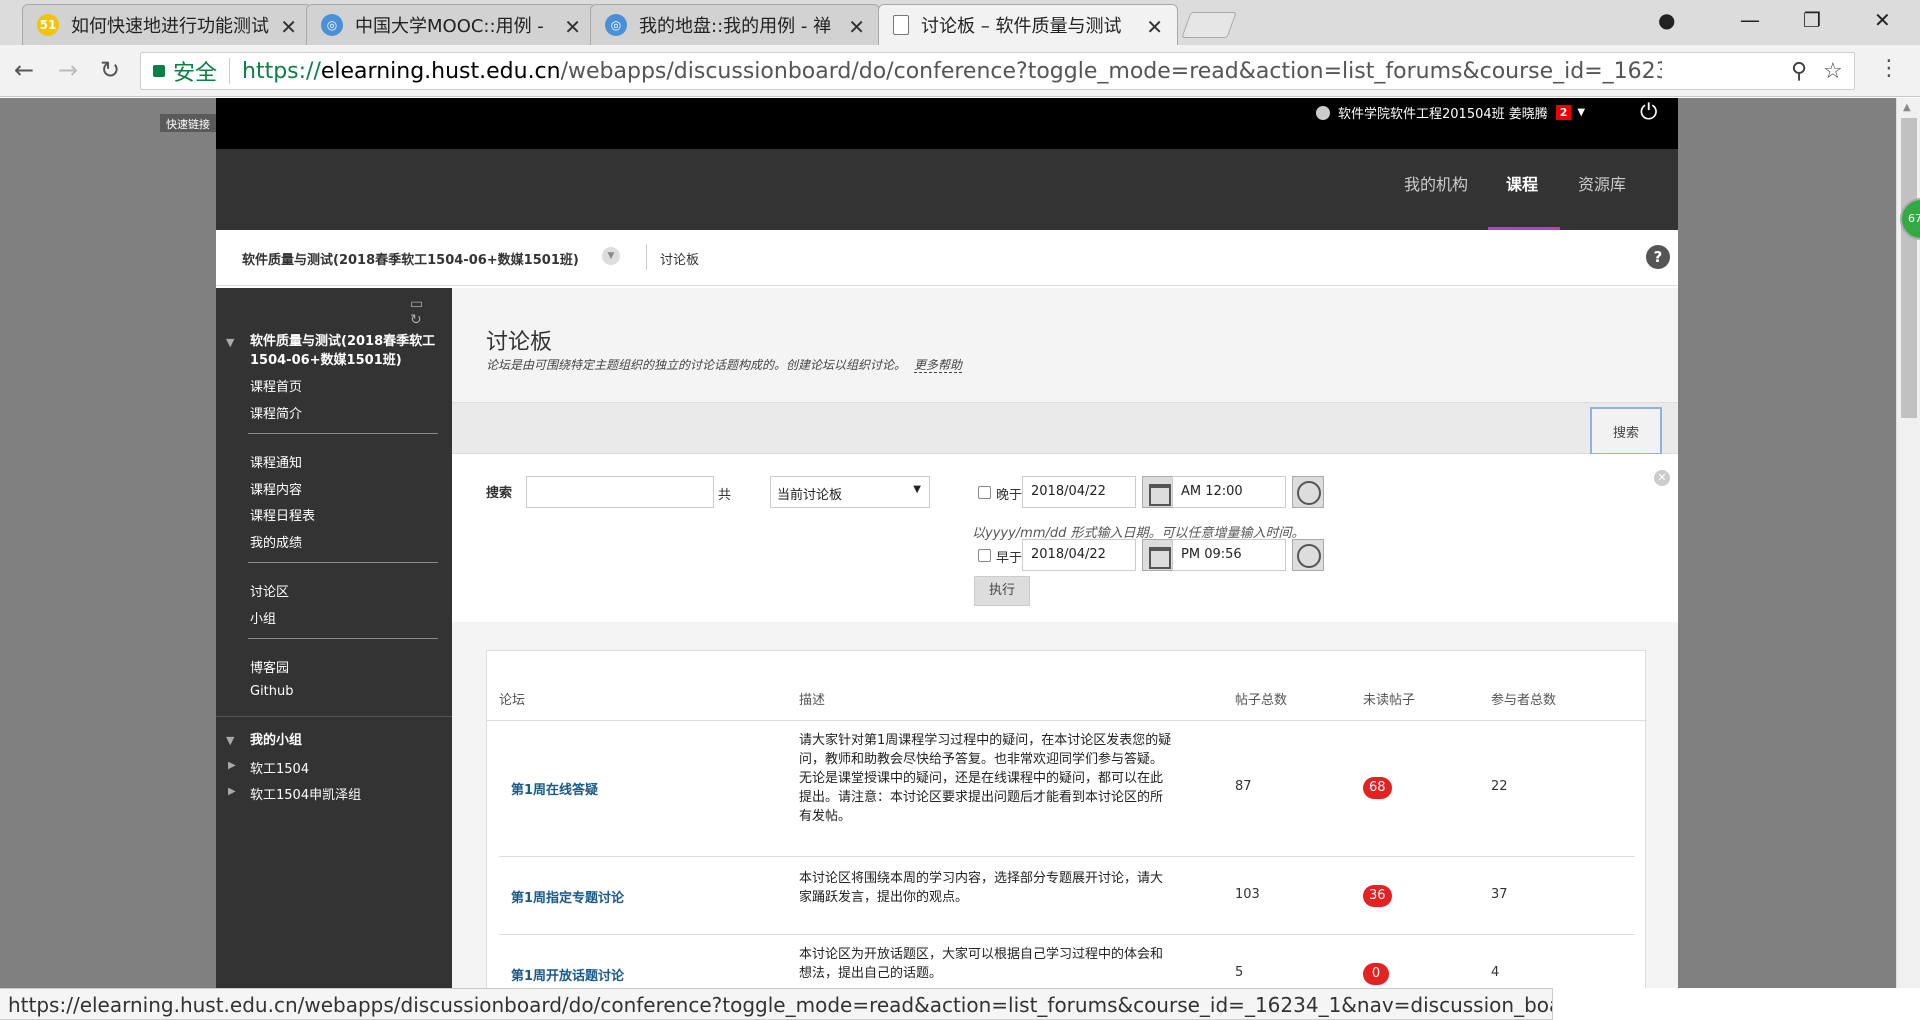 The width and height of the screenshot is (1920, 1020). I want to click on breadcrumb-current: 讨论板, so click(680, 260).